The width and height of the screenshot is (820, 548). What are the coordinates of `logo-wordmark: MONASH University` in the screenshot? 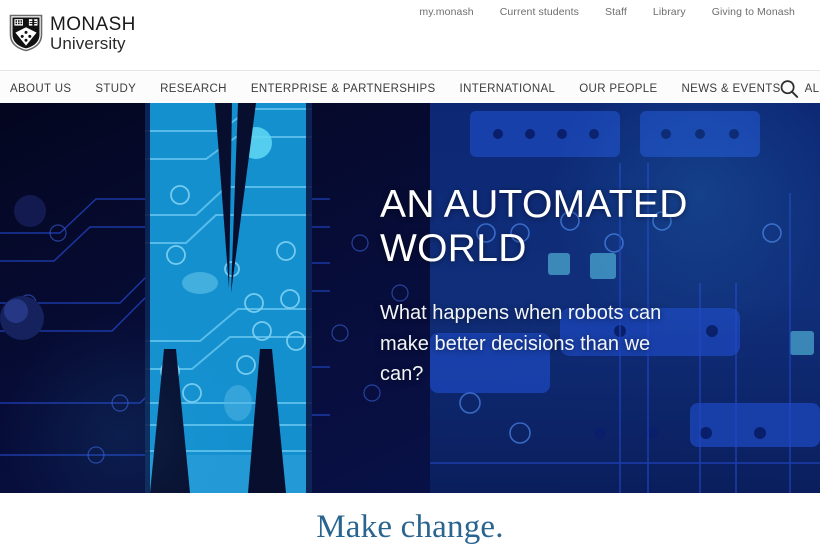 It's located at (93, 33).